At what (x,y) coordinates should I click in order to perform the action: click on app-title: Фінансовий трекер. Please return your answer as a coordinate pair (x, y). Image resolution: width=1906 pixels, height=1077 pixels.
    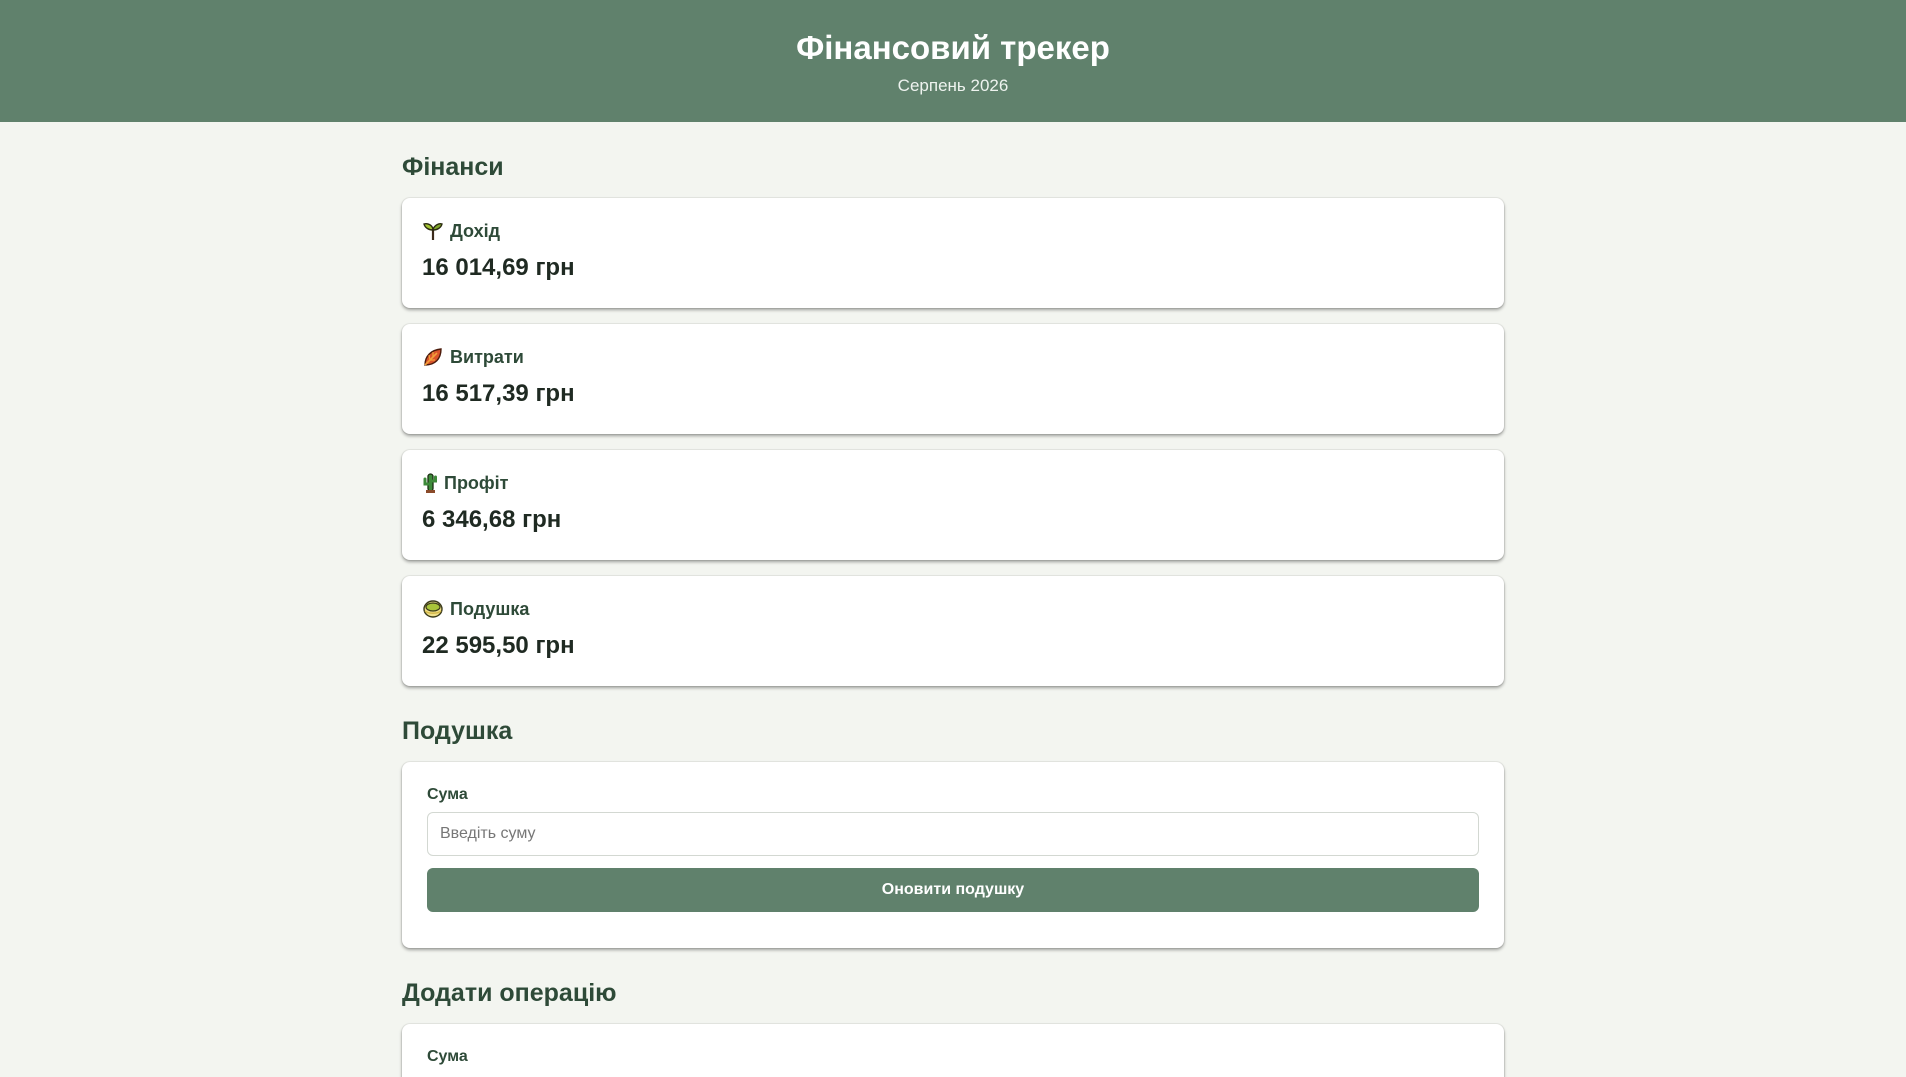
    Looking at the image, I should click on (953, 47).